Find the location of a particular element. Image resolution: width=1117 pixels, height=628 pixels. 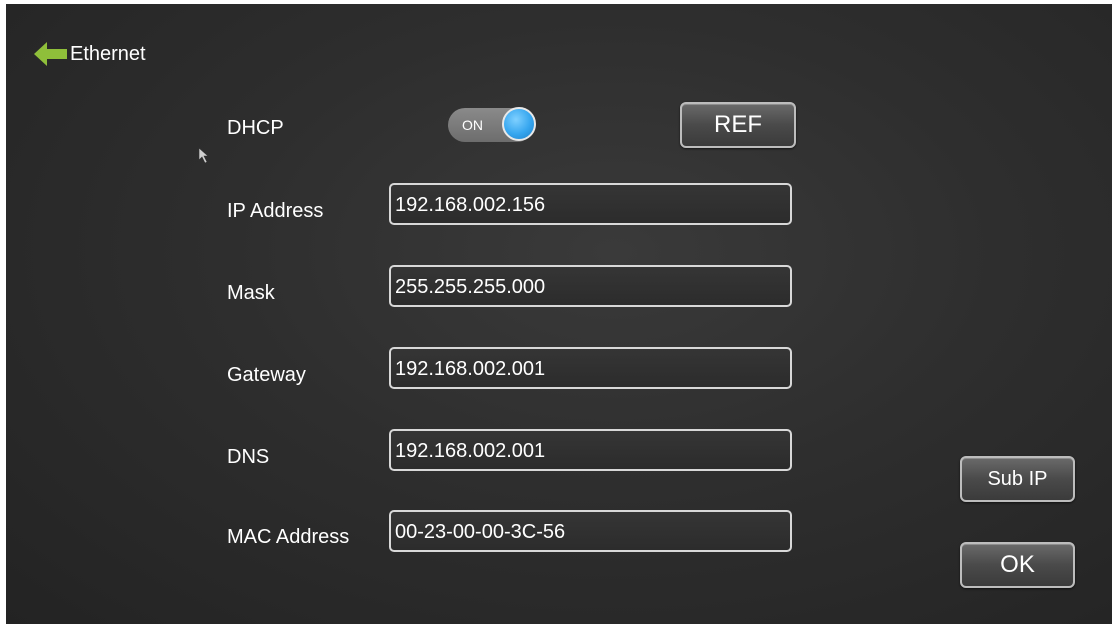

ip-address-label: IP Address is located at coordinates (275, 211).